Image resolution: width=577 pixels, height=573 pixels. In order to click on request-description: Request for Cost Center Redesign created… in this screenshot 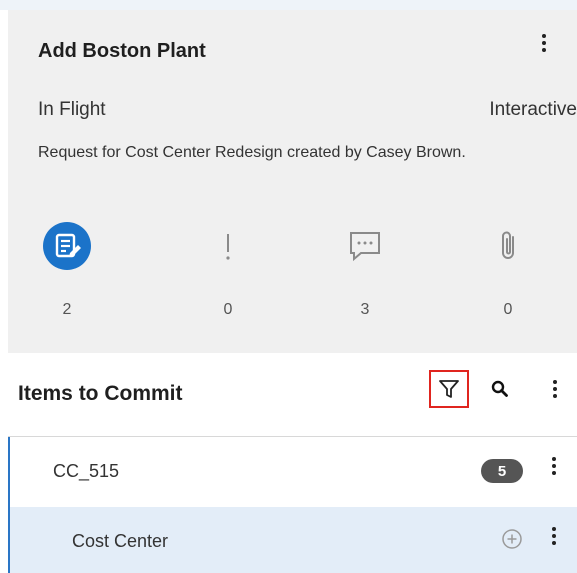, I will do `click(252, 152)`.